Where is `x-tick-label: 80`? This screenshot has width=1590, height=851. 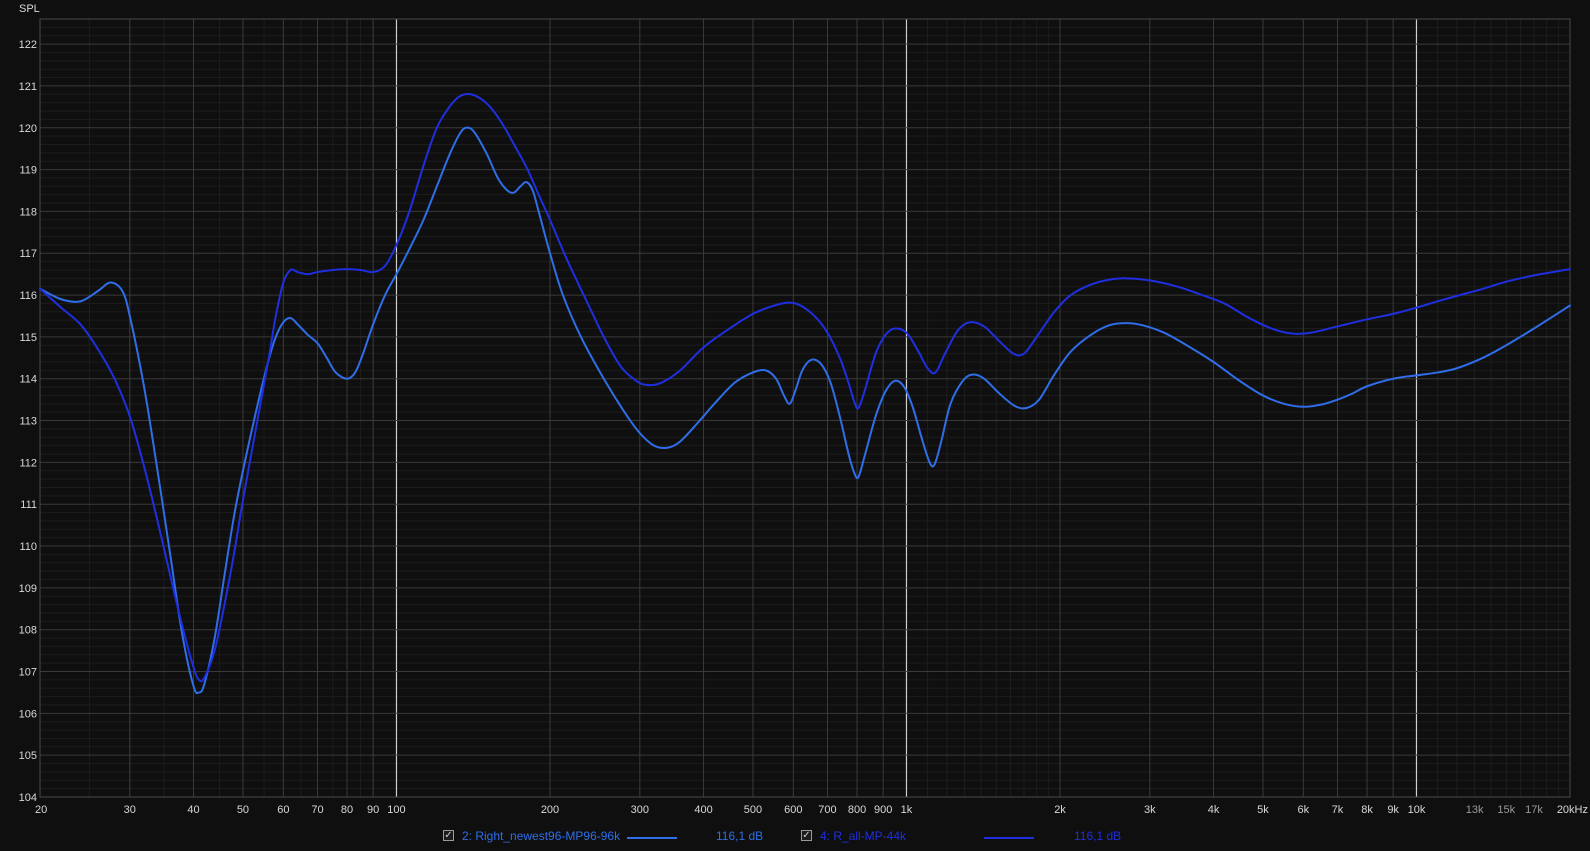
x-tick-label: 80 is located at coordinates (347, 810).